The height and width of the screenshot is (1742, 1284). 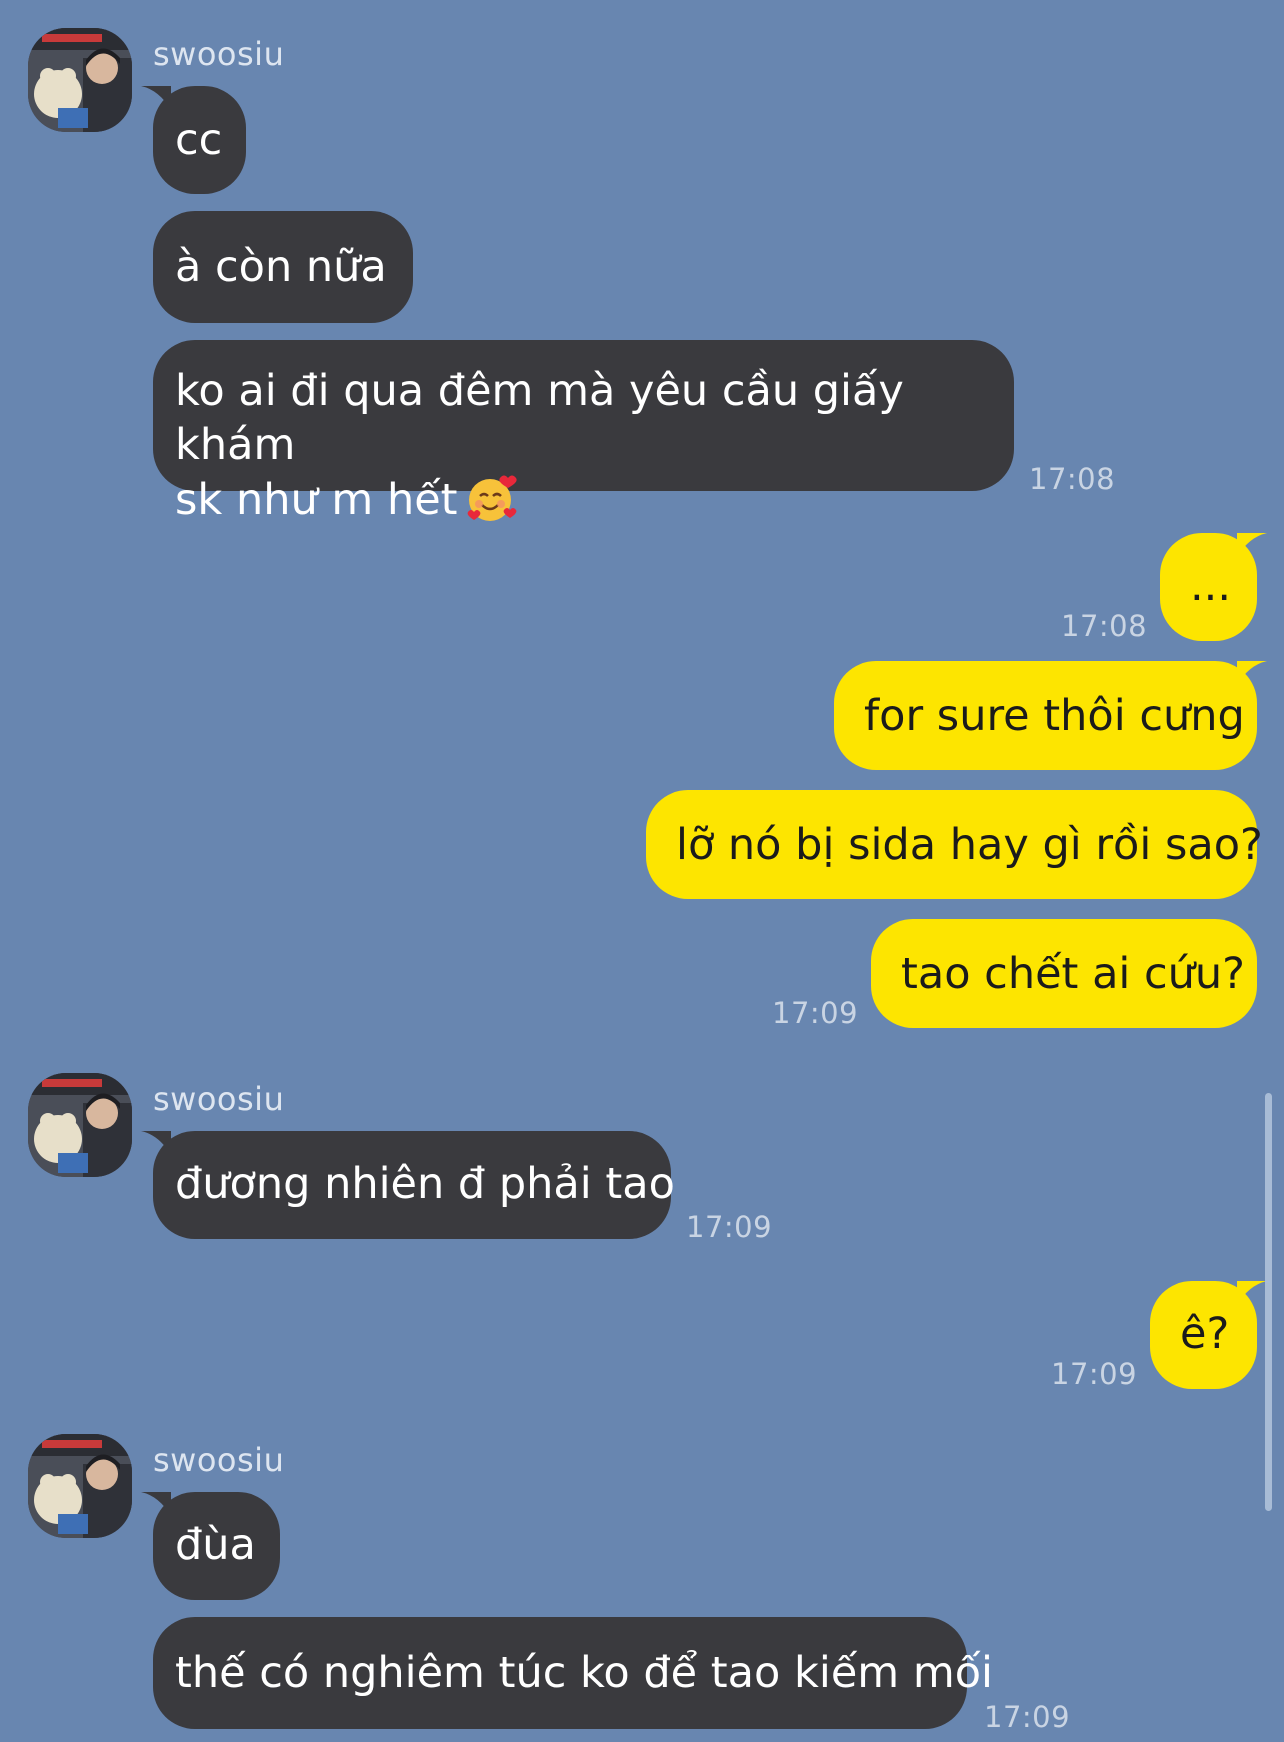 I want to click on message-bubble: đùa, so click(x=210, y=1546).